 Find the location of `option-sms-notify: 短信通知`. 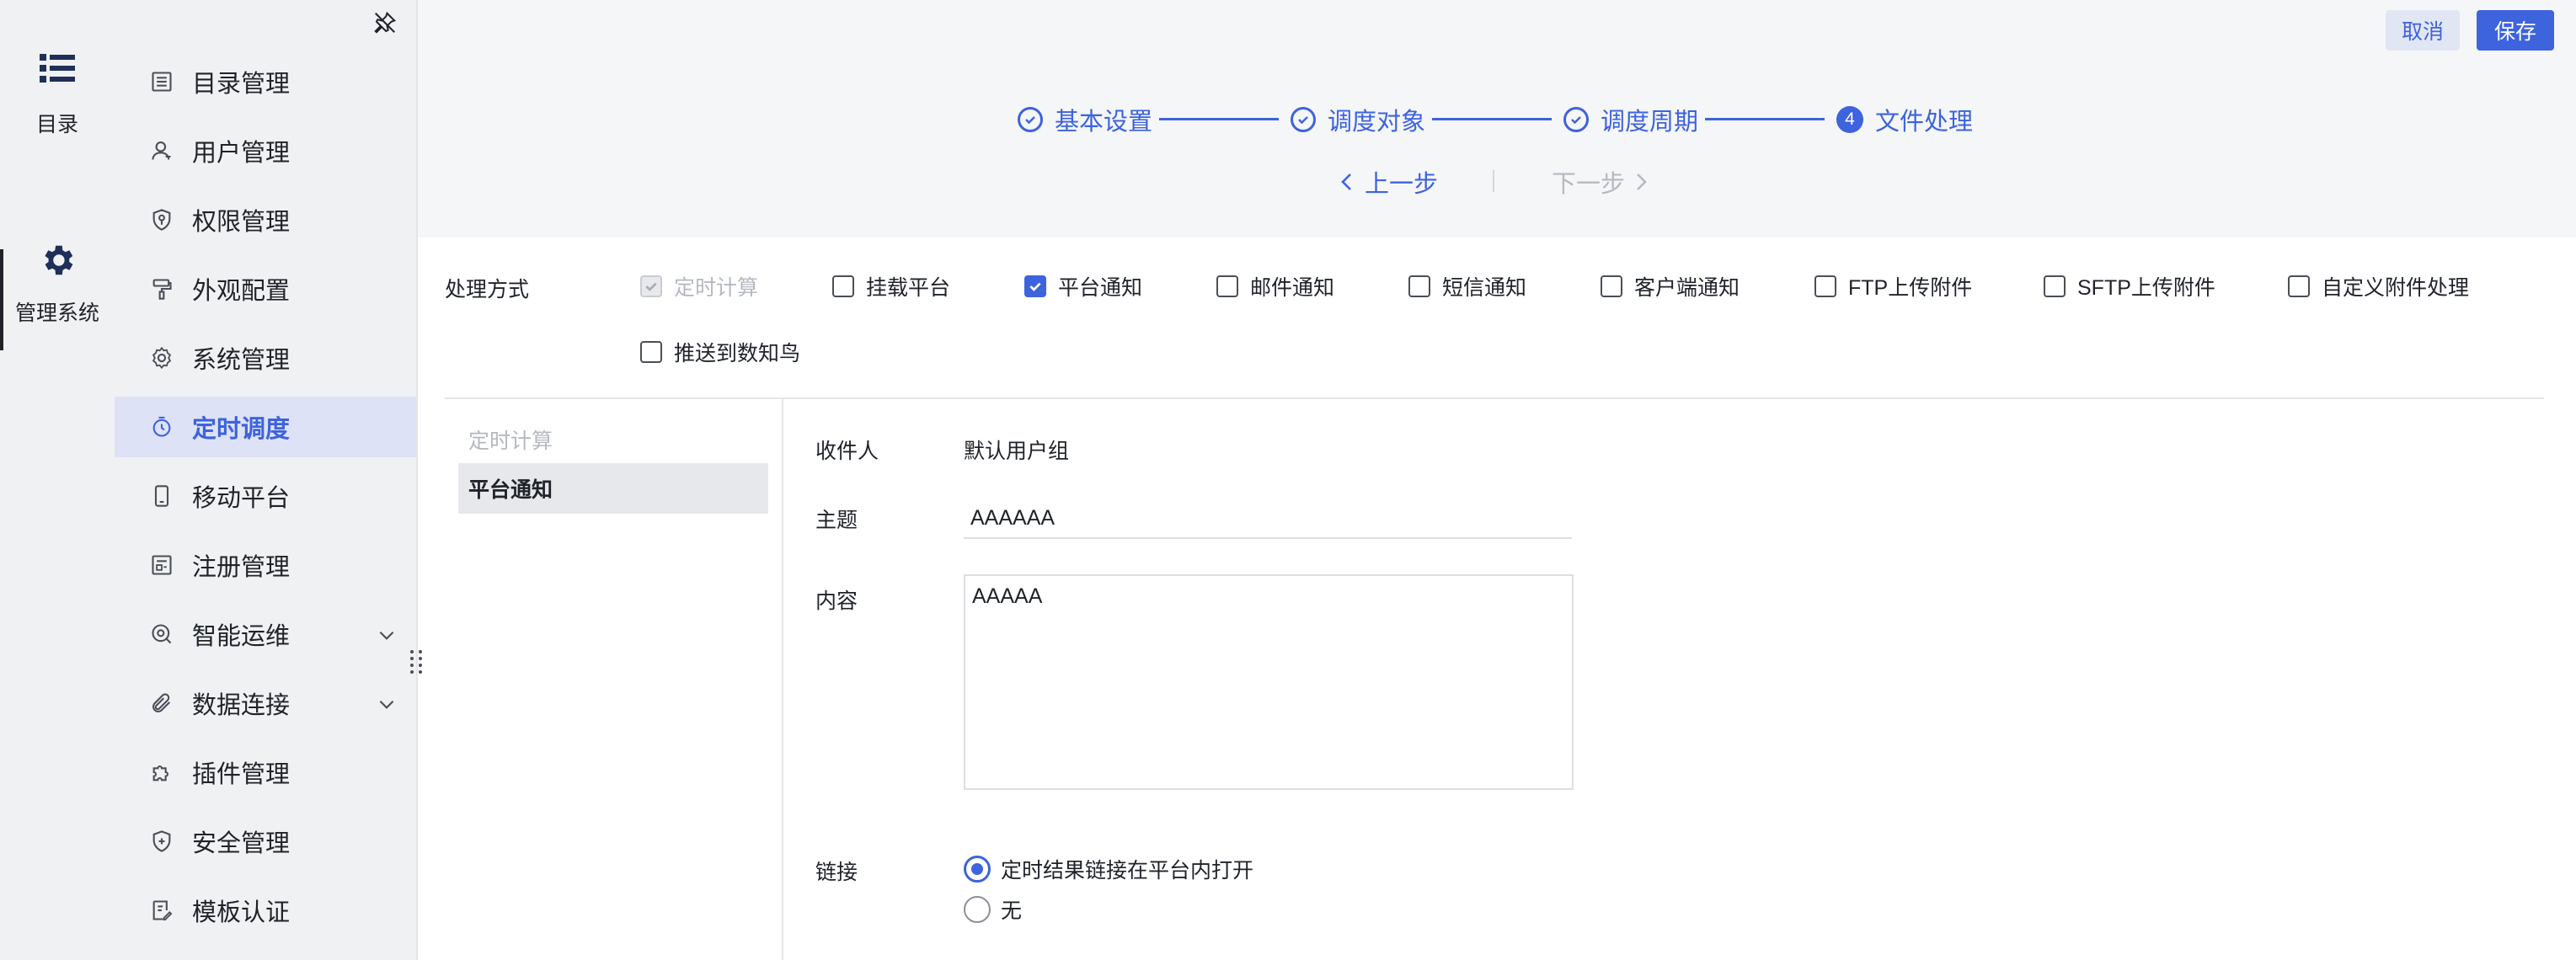

option-sms-notify: 短信通知 is located at coordinates (1467, 286).